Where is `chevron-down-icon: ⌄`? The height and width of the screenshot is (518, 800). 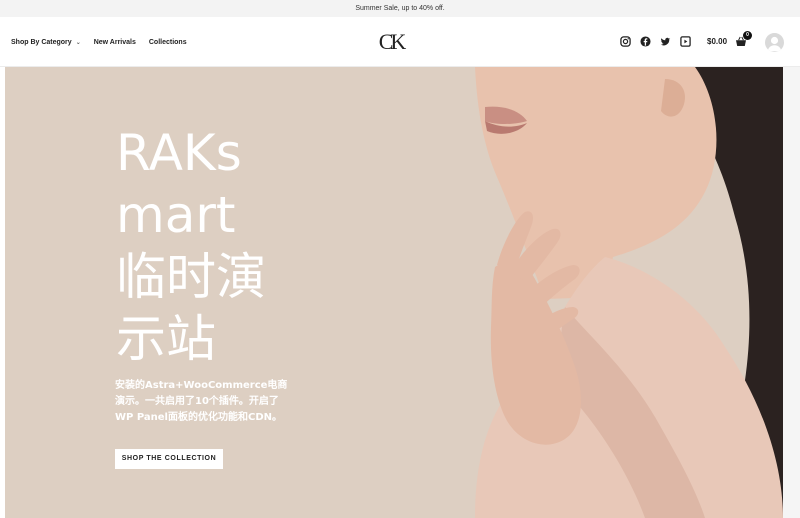 chevron-down-icon: ⌄ is located at coordinates (78, 42).